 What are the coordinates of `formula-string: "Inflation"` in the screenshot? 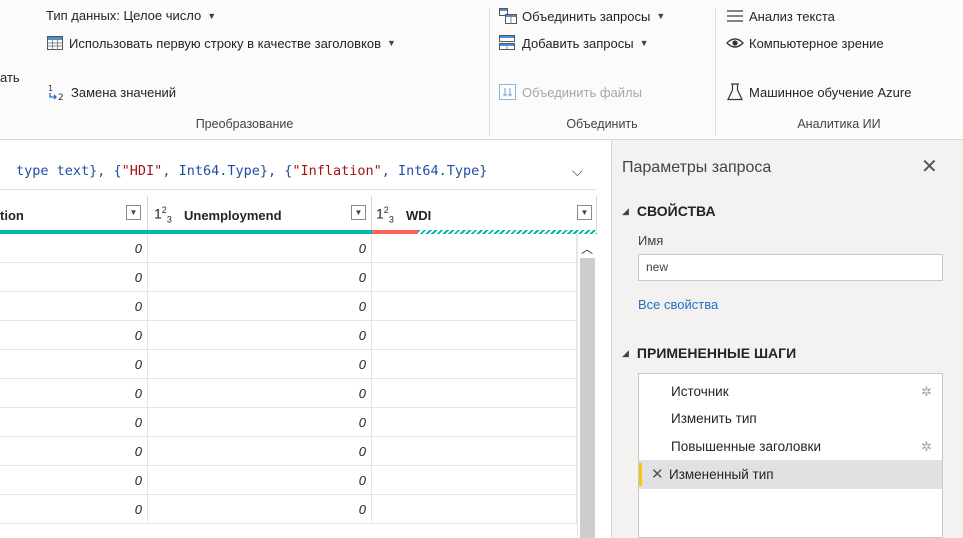 It's located at (337, 171).